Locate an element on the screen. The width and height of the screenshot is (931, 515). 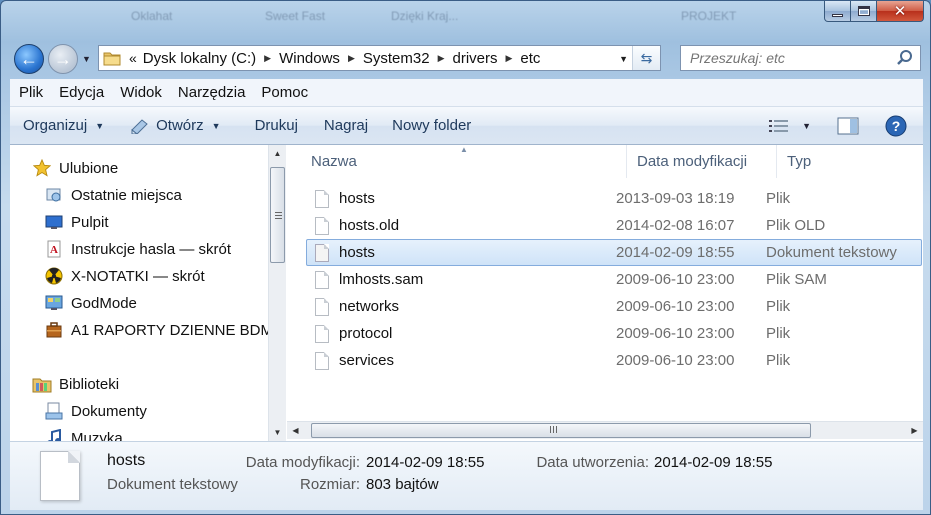
desktop-icon is located at coordinates (54, 222).